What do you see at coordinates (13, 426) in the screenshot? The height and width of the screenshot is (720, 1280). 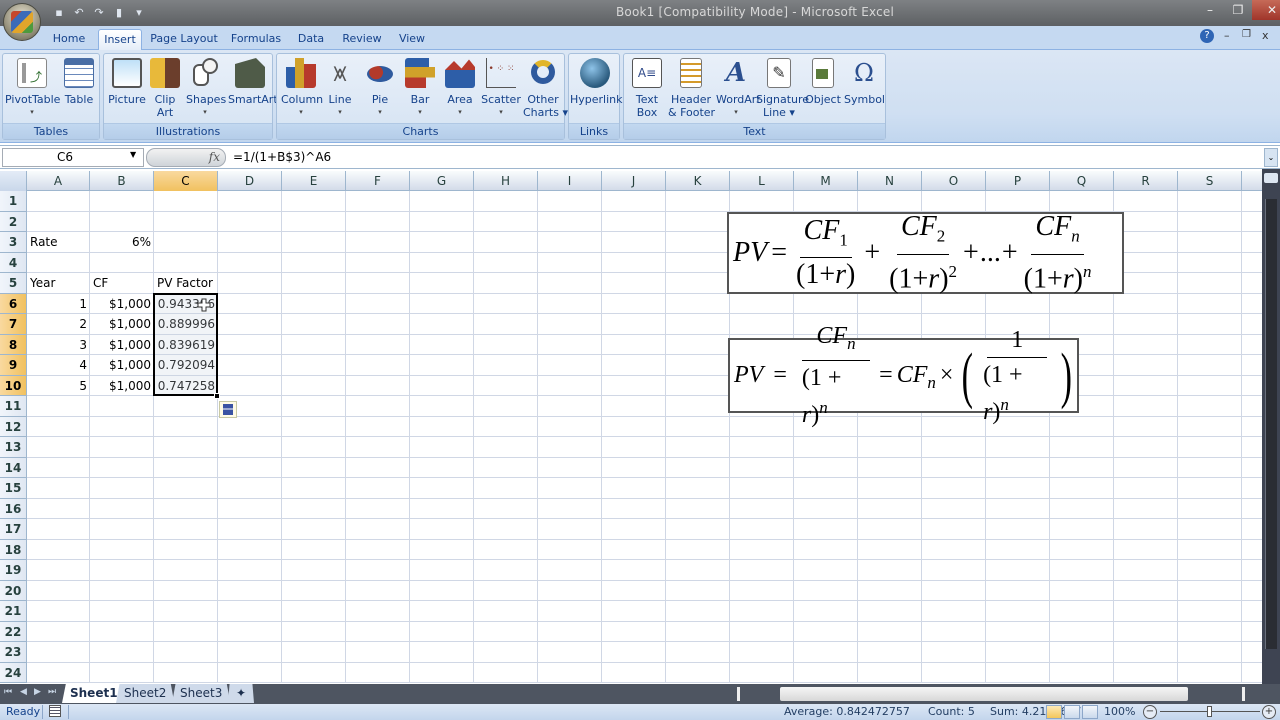 I see `row-header-12: 12` at bounding box center [13, 426].